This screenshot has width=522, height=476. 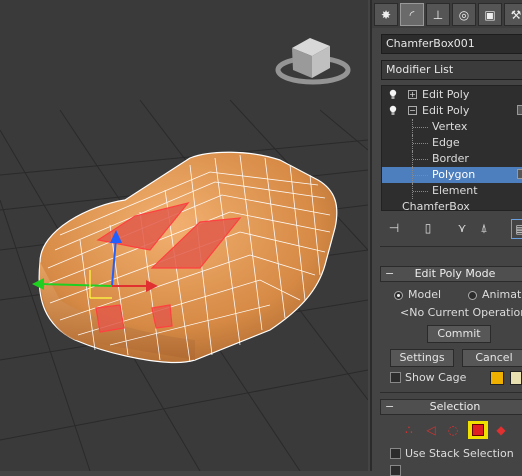 What do you see at coordinates (451, 70) in the screenshot?
I see `modifier-list-dropdown: Modifier List` at bounding box center [451, 70].